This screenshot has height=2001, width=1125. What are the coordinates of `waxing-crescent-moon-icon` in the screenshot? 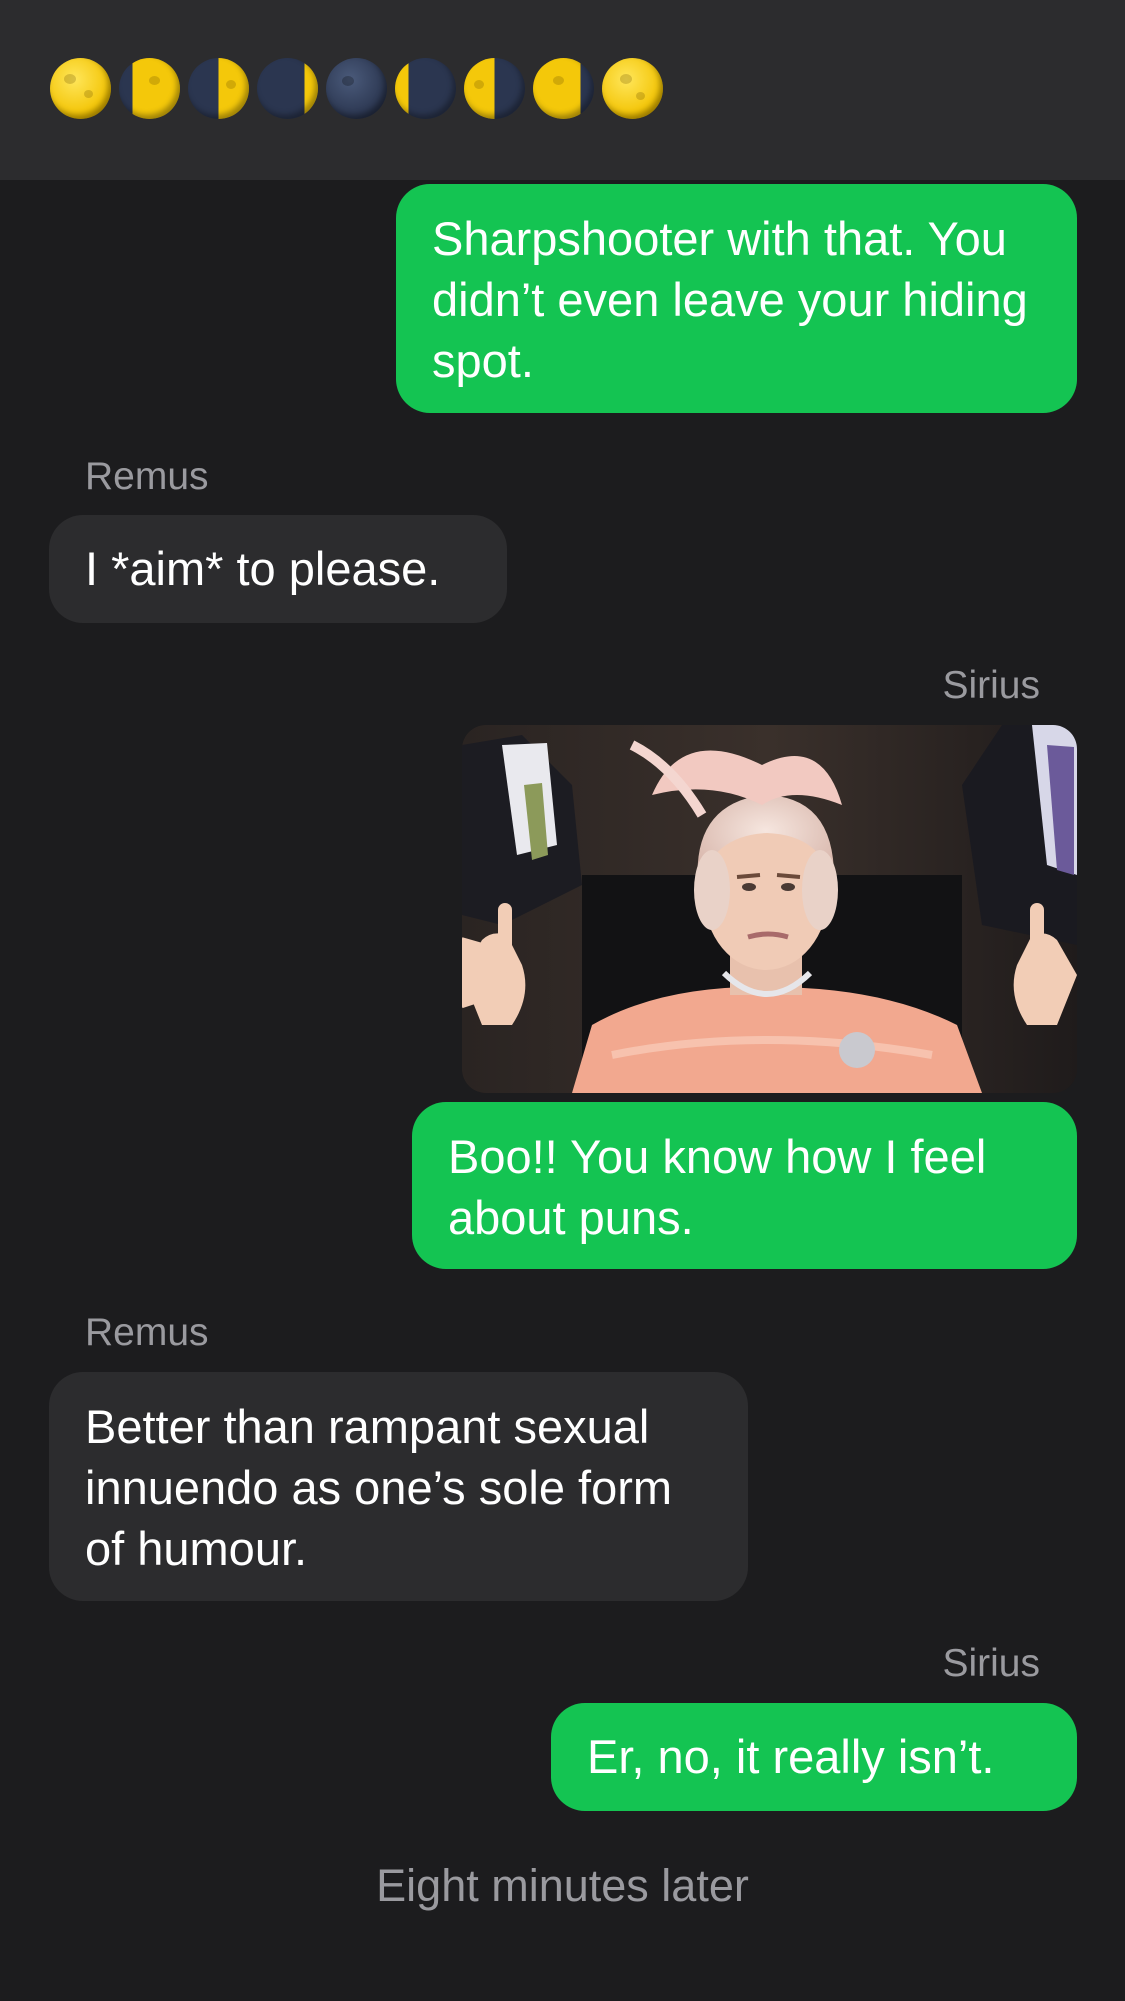 It's located at (425, 88).